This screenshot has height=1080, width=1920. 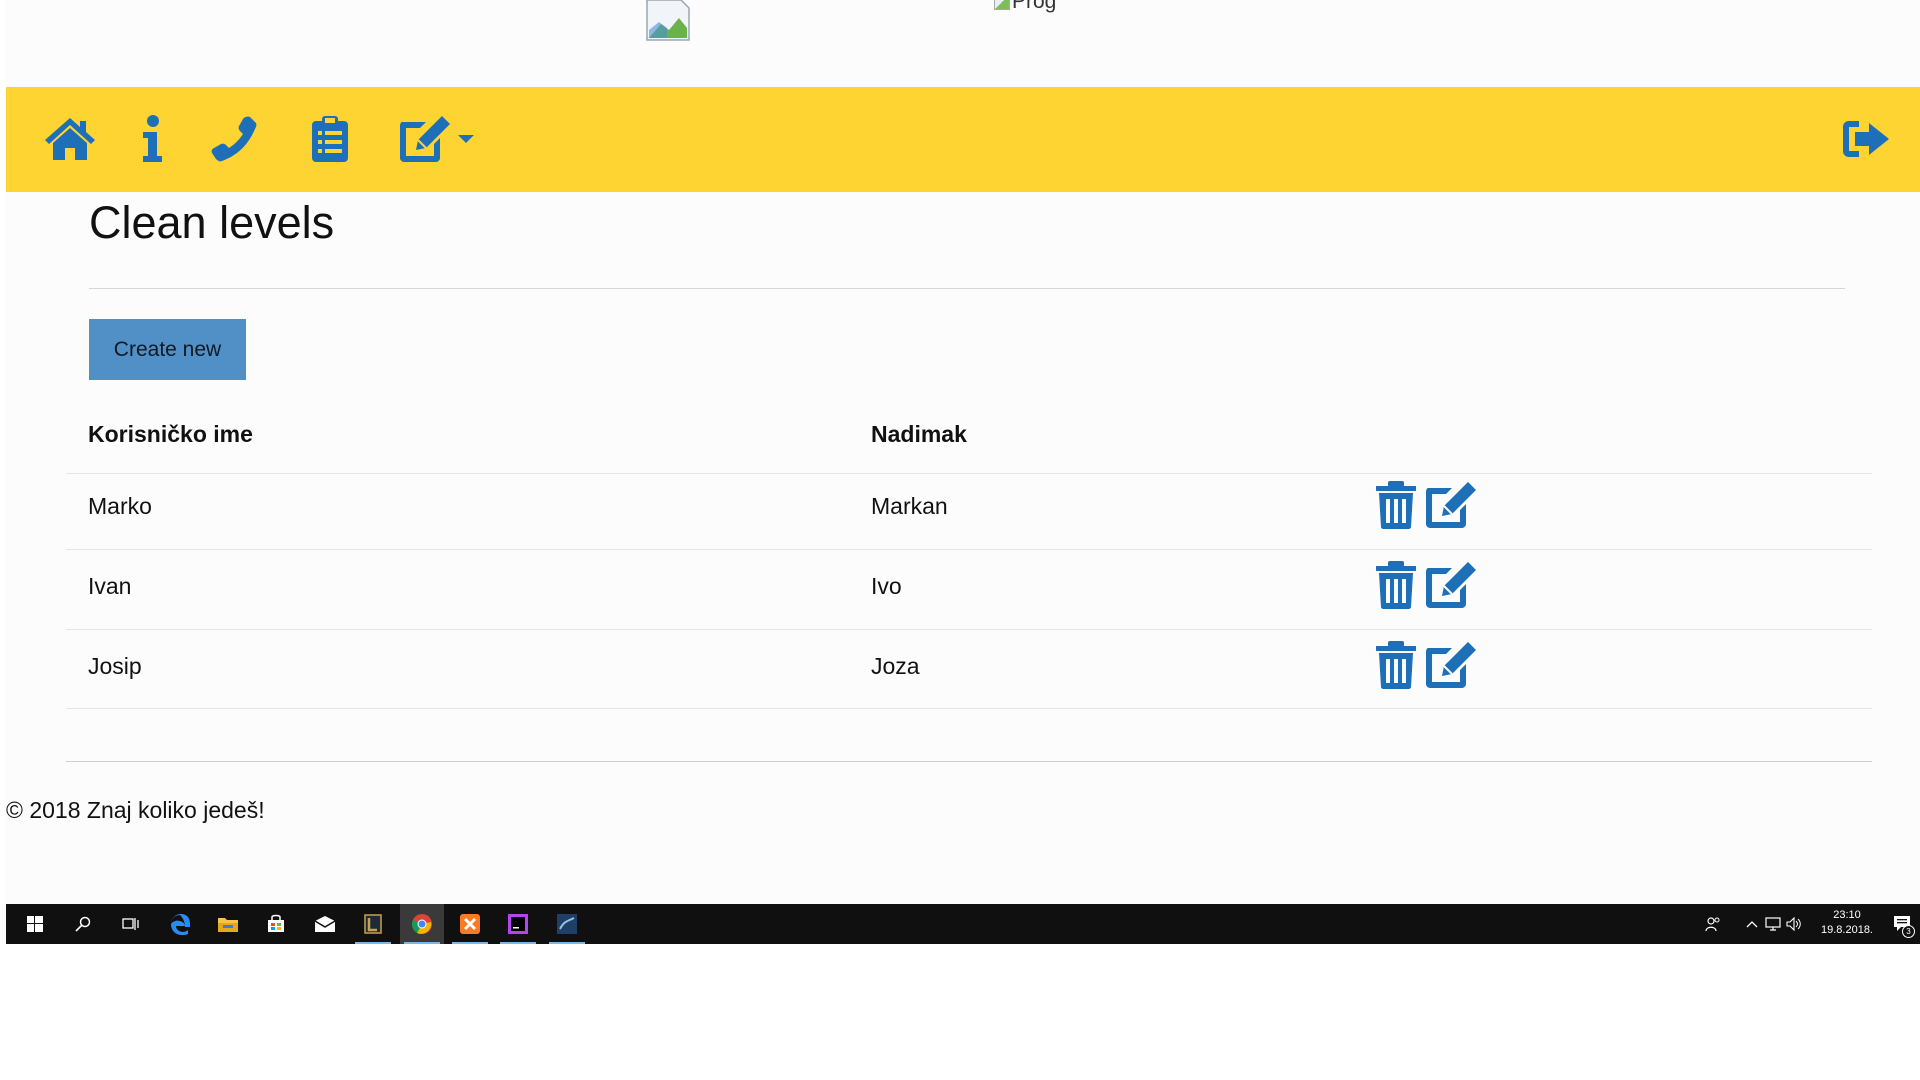 I want to click on home-icon, so click(x=70, y=139).